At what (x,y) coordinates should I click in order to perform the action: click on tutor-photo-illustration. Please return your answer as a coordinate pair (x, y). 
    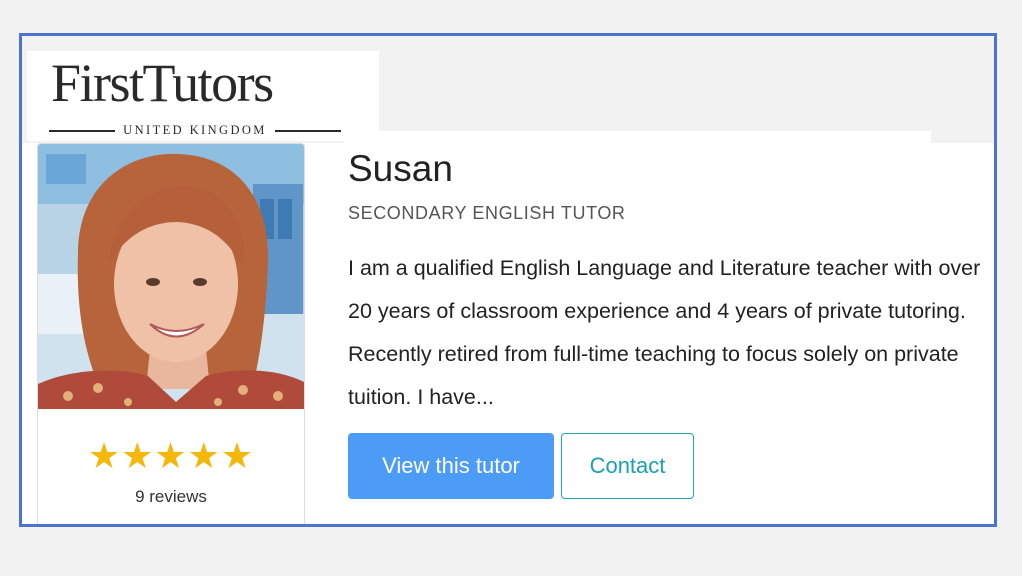
    Looking at the image, I should click on (171, 276).